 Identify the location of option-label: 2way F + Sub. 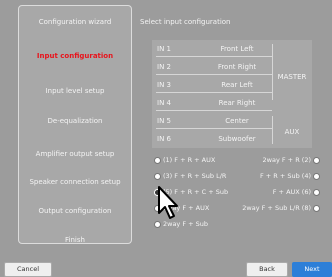
(186, 224).